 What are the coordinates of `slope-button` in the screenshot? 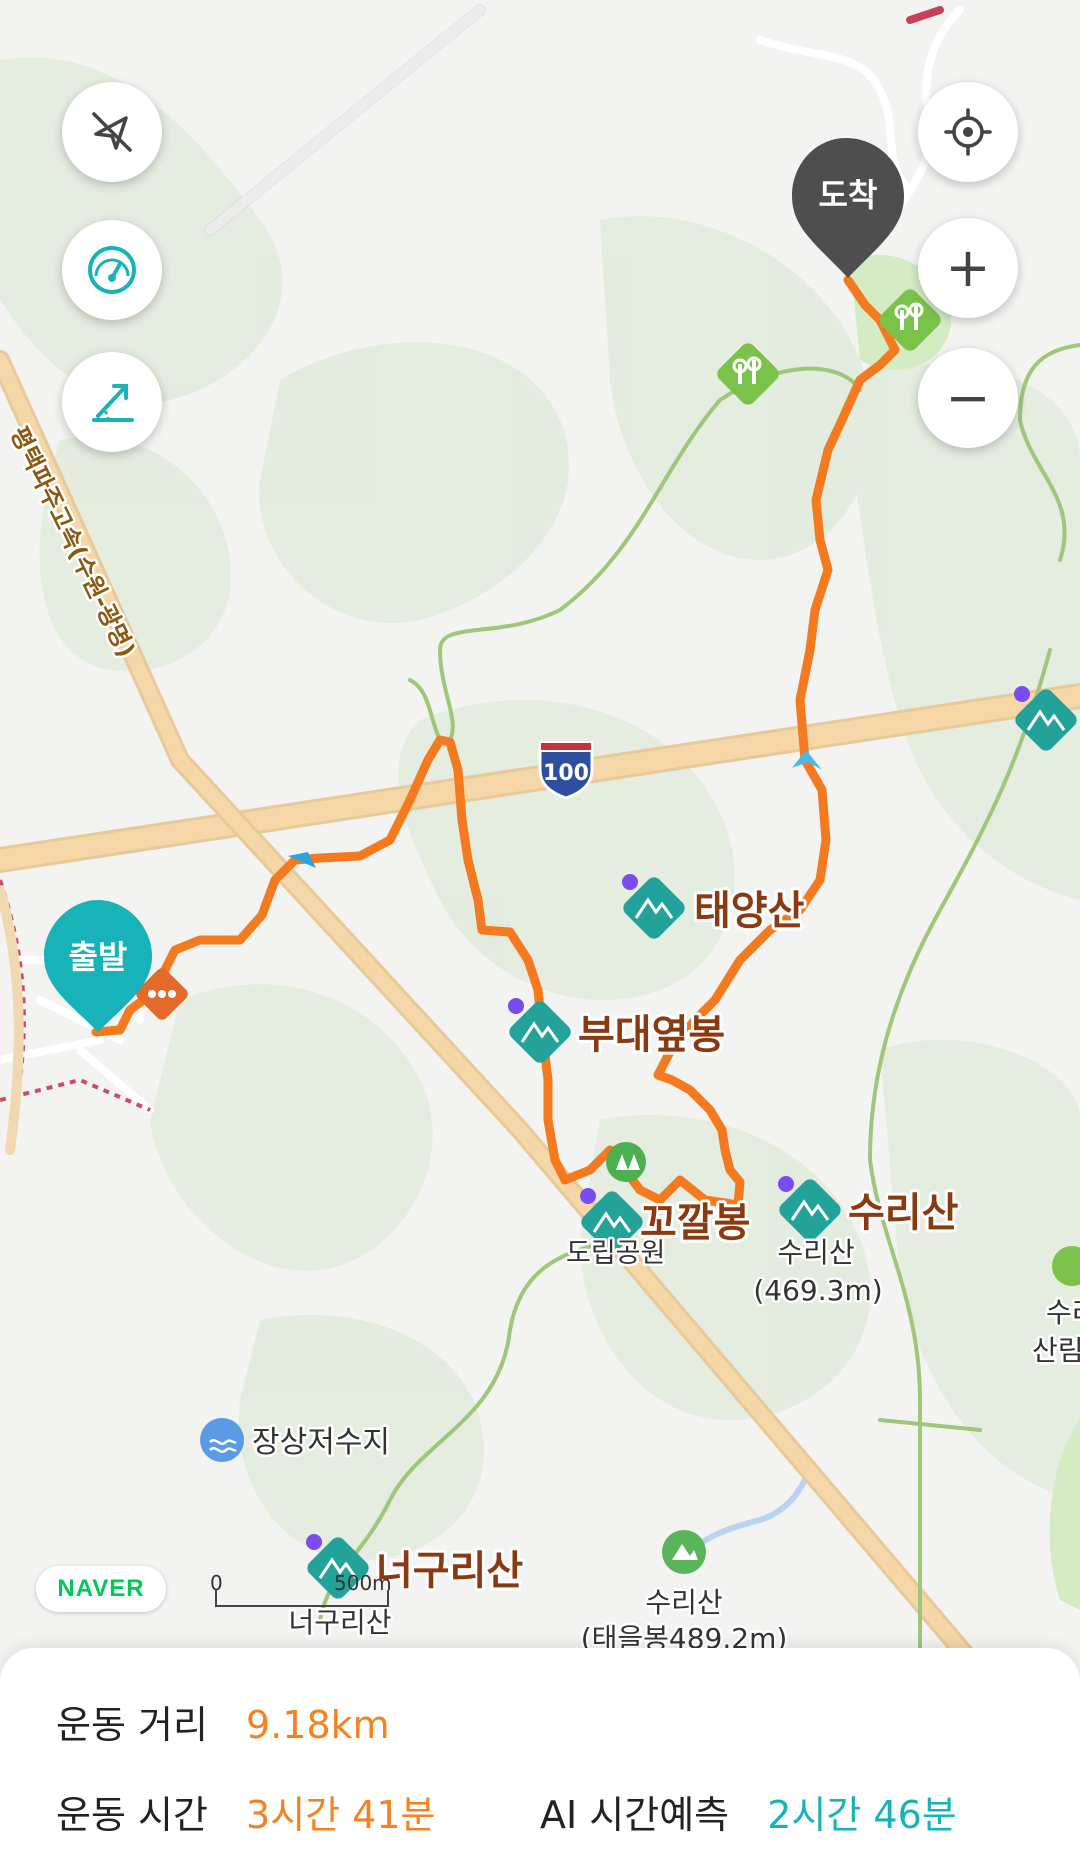 It's located at (112, 402).